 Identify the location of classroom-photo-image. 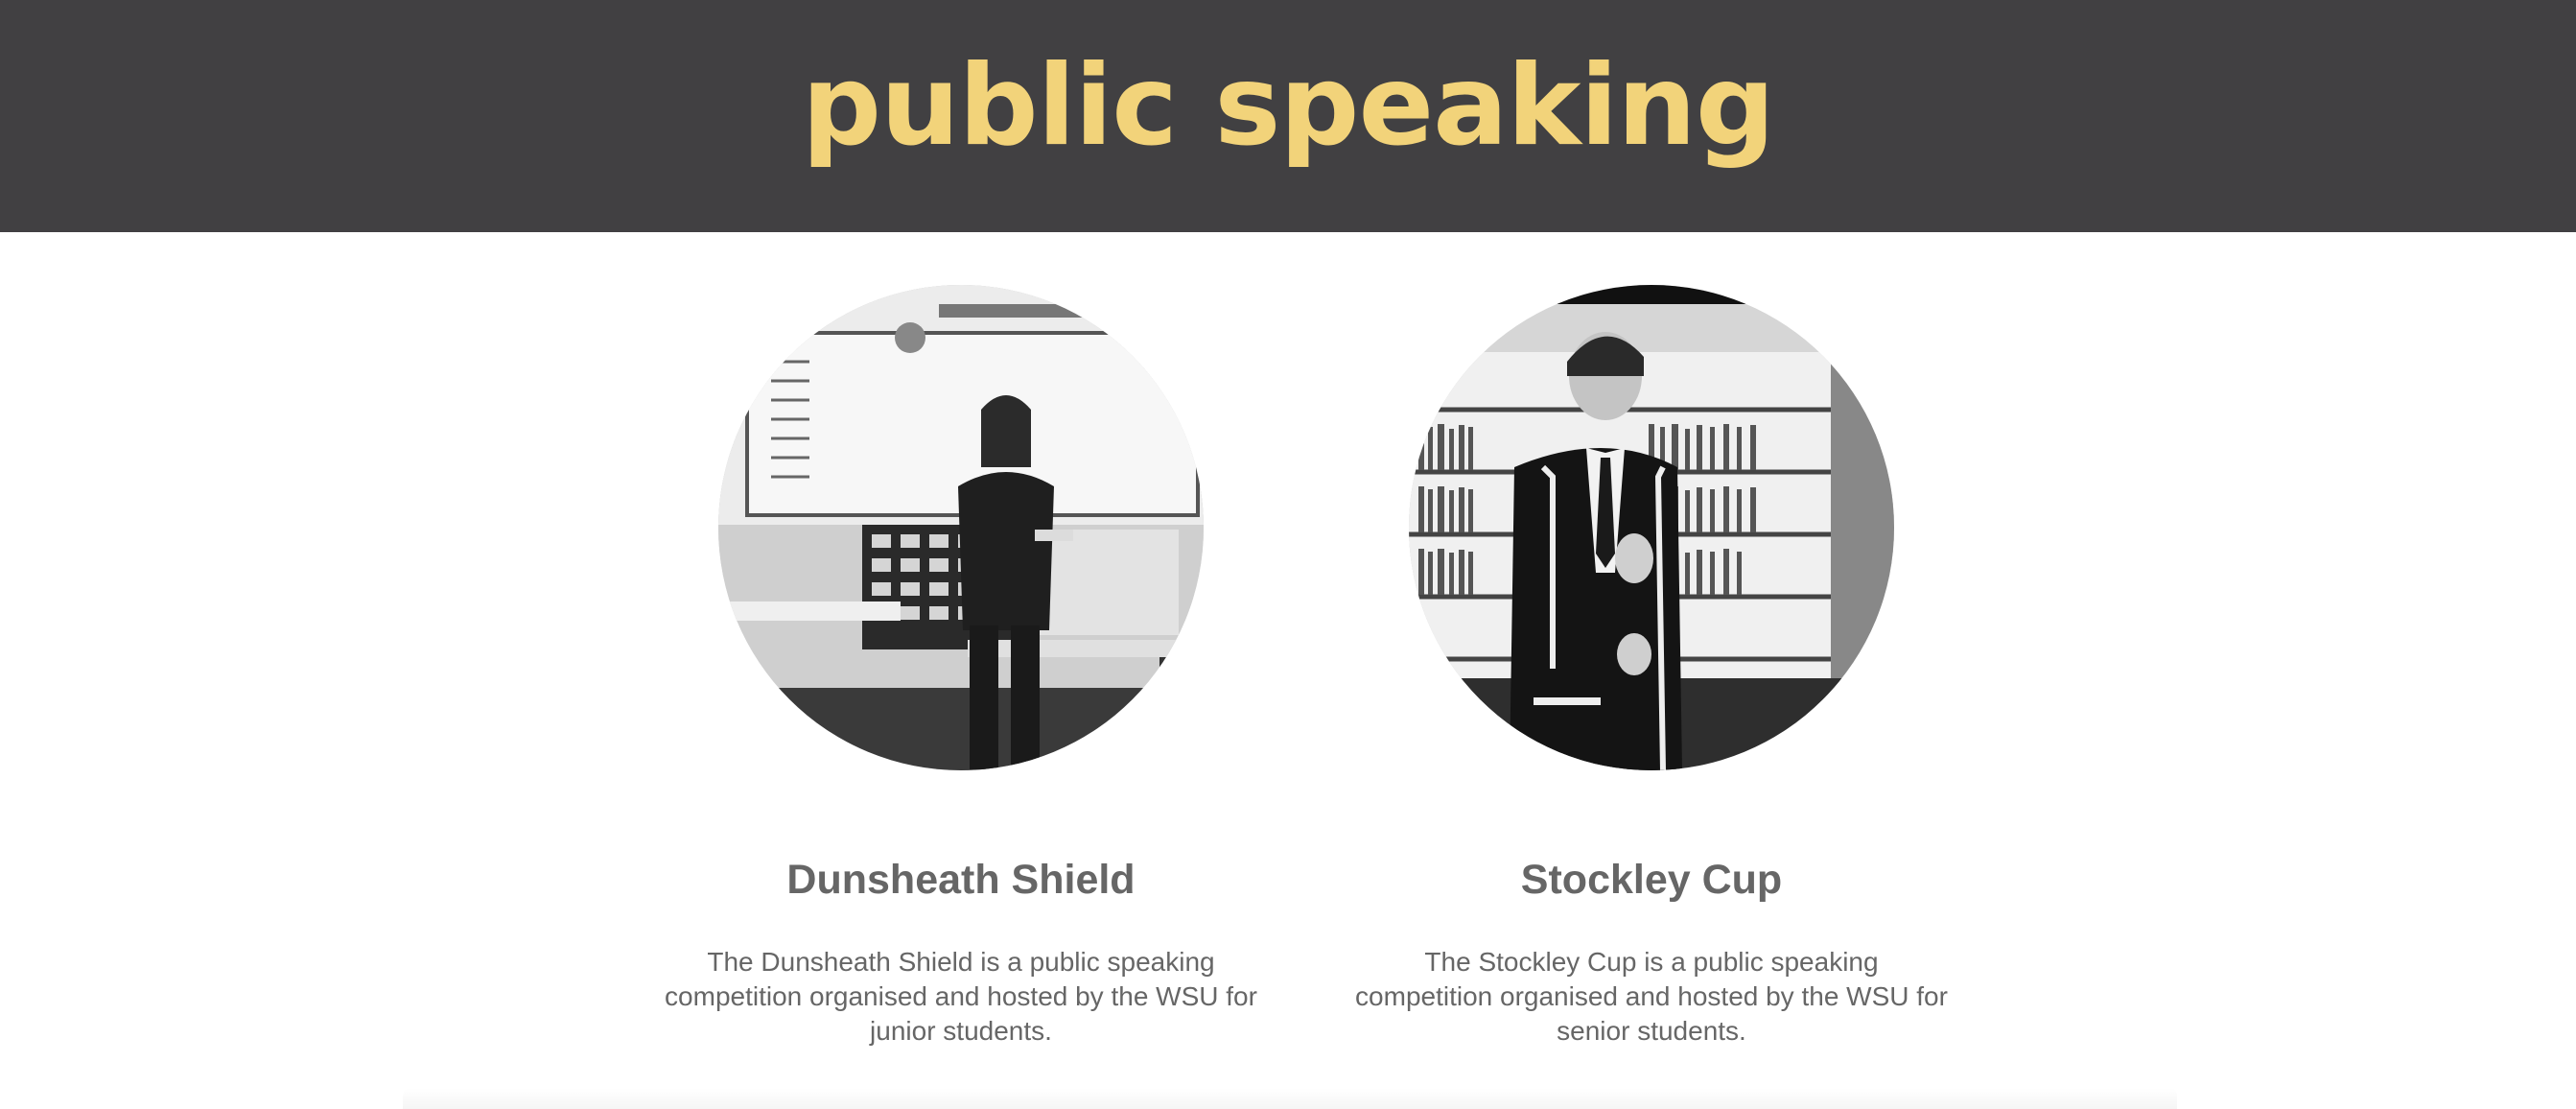
(961, 527).